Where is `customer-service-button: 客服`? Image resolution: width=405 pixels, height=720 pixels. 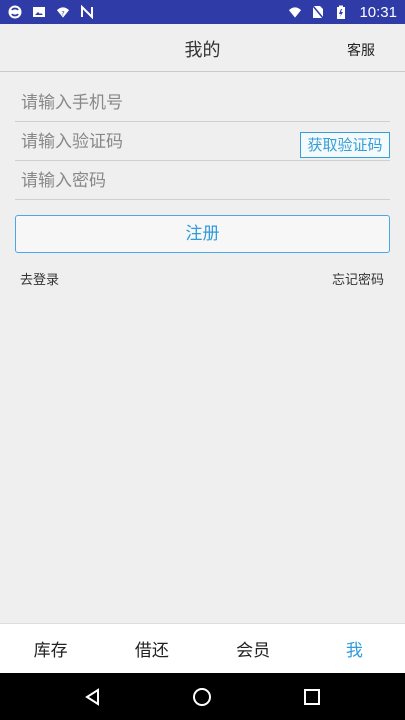
customer-service-button: 客服 is located at coordinates (361, 50).